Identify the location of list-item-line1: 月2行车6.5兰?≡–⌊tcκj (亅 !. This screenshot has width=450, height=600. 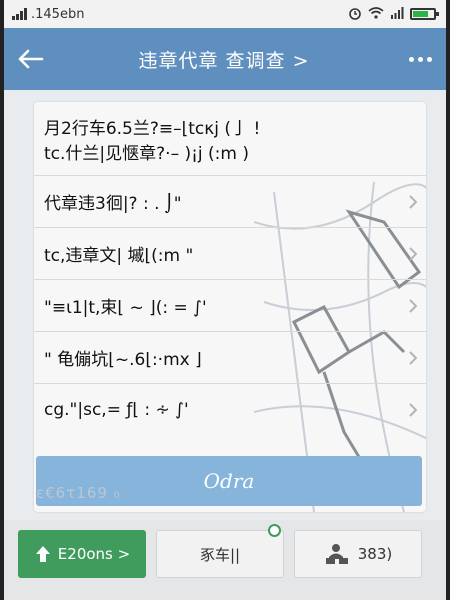
(152, 128).